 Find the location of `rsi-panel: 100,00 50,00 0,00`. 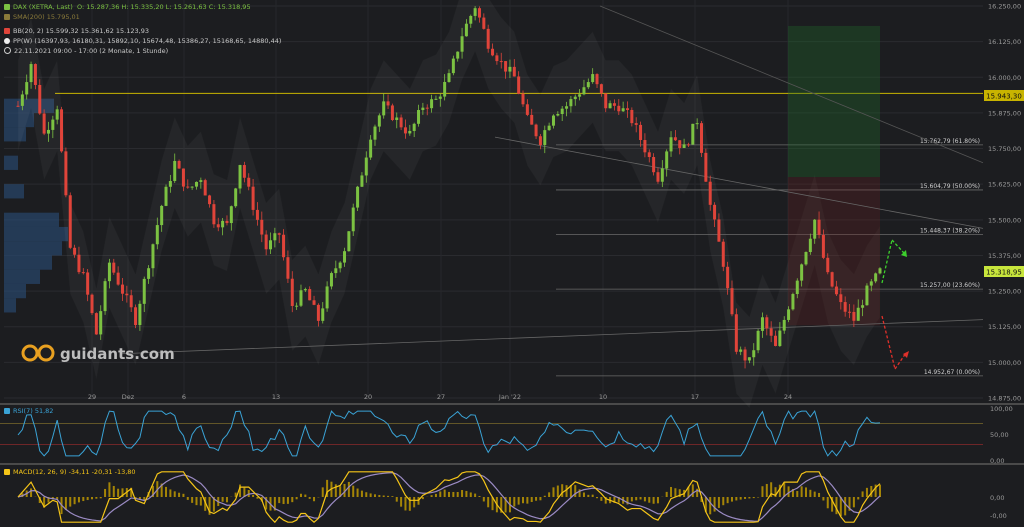

rsi-panel: 100,00 50,00 0,00 is located at coordinates (506, 435).